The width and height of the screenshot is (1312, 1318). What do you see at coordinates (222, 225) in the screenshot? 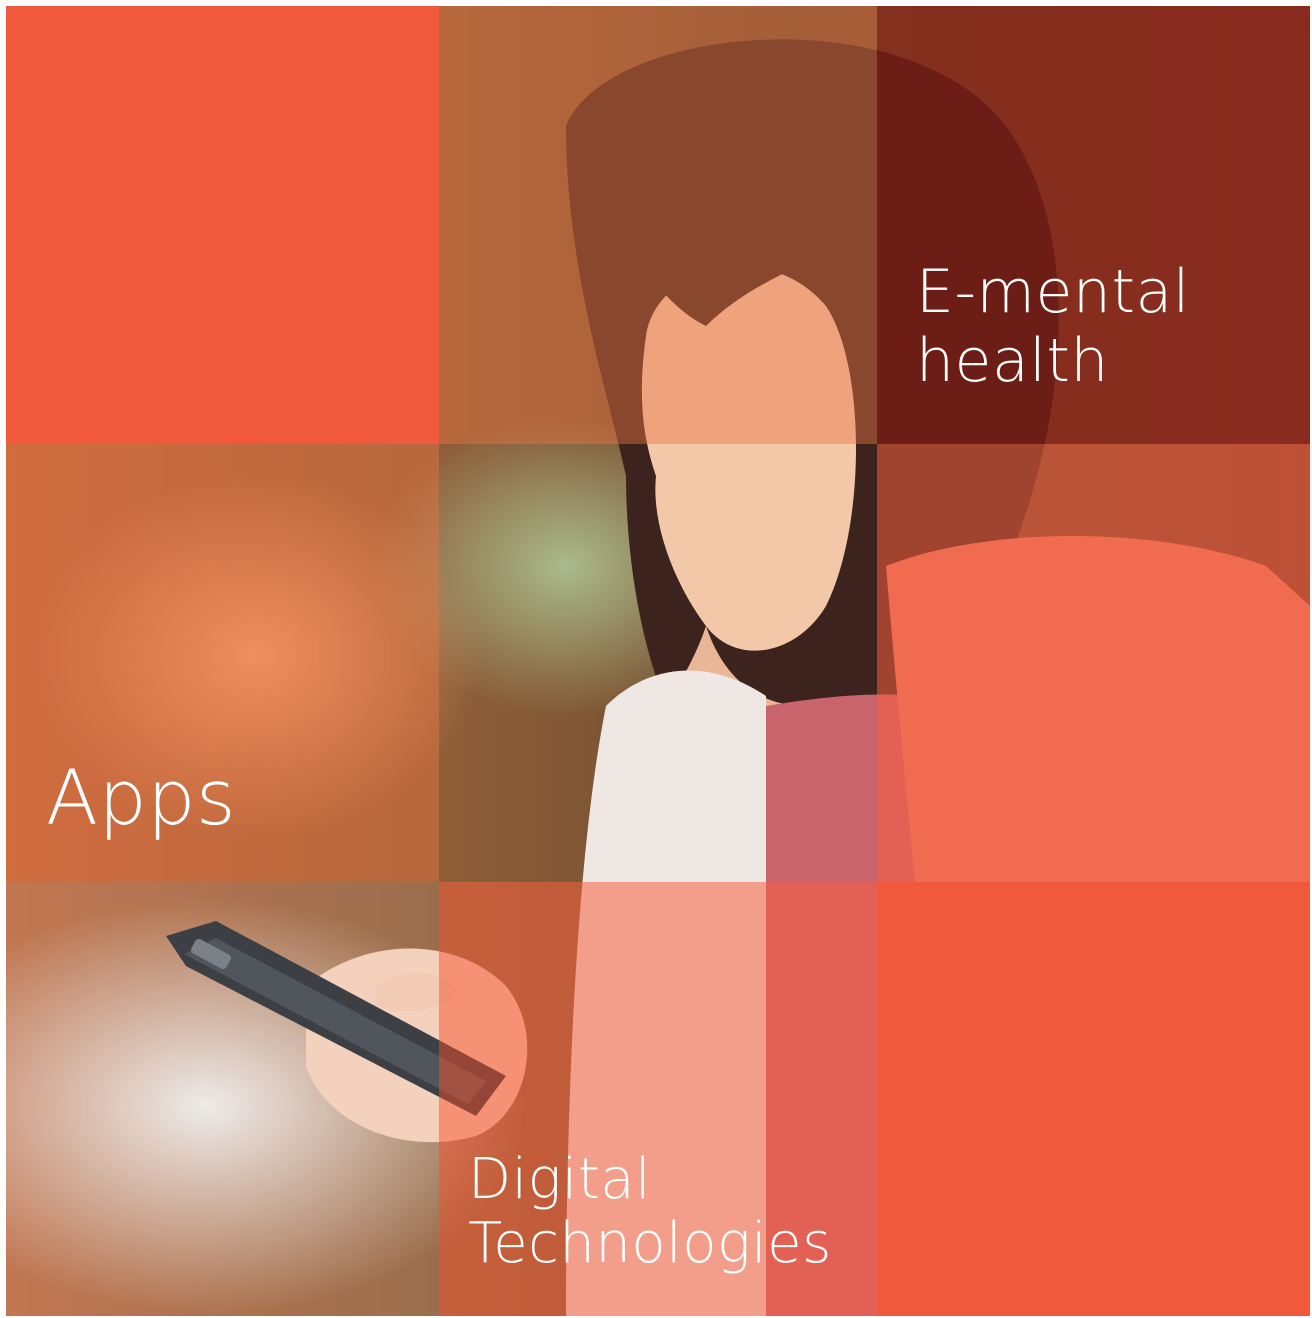
I see `tile-top-left` at bounding box center [222, 225].